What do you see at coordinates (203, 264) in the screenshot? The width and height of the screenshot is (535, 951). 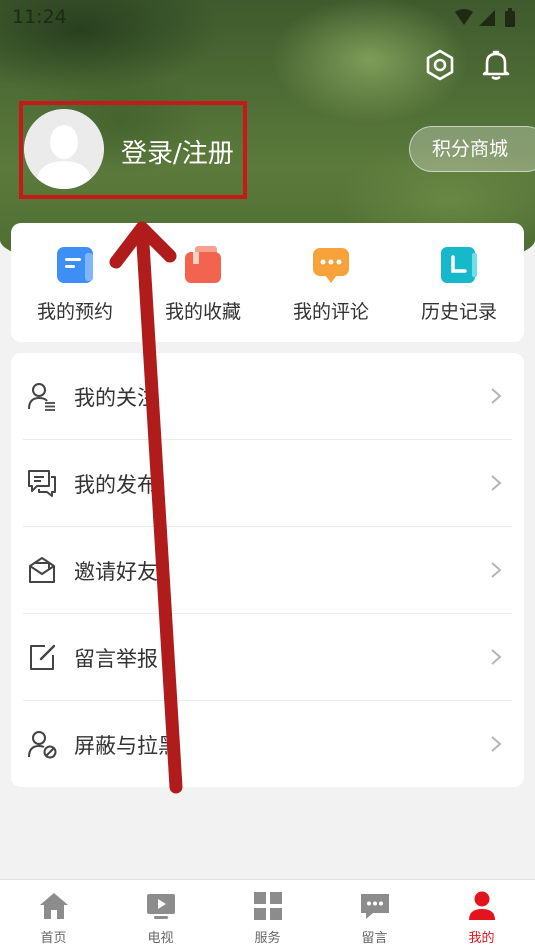 I see `bookmark-icon` at bounding box center [203, 264].